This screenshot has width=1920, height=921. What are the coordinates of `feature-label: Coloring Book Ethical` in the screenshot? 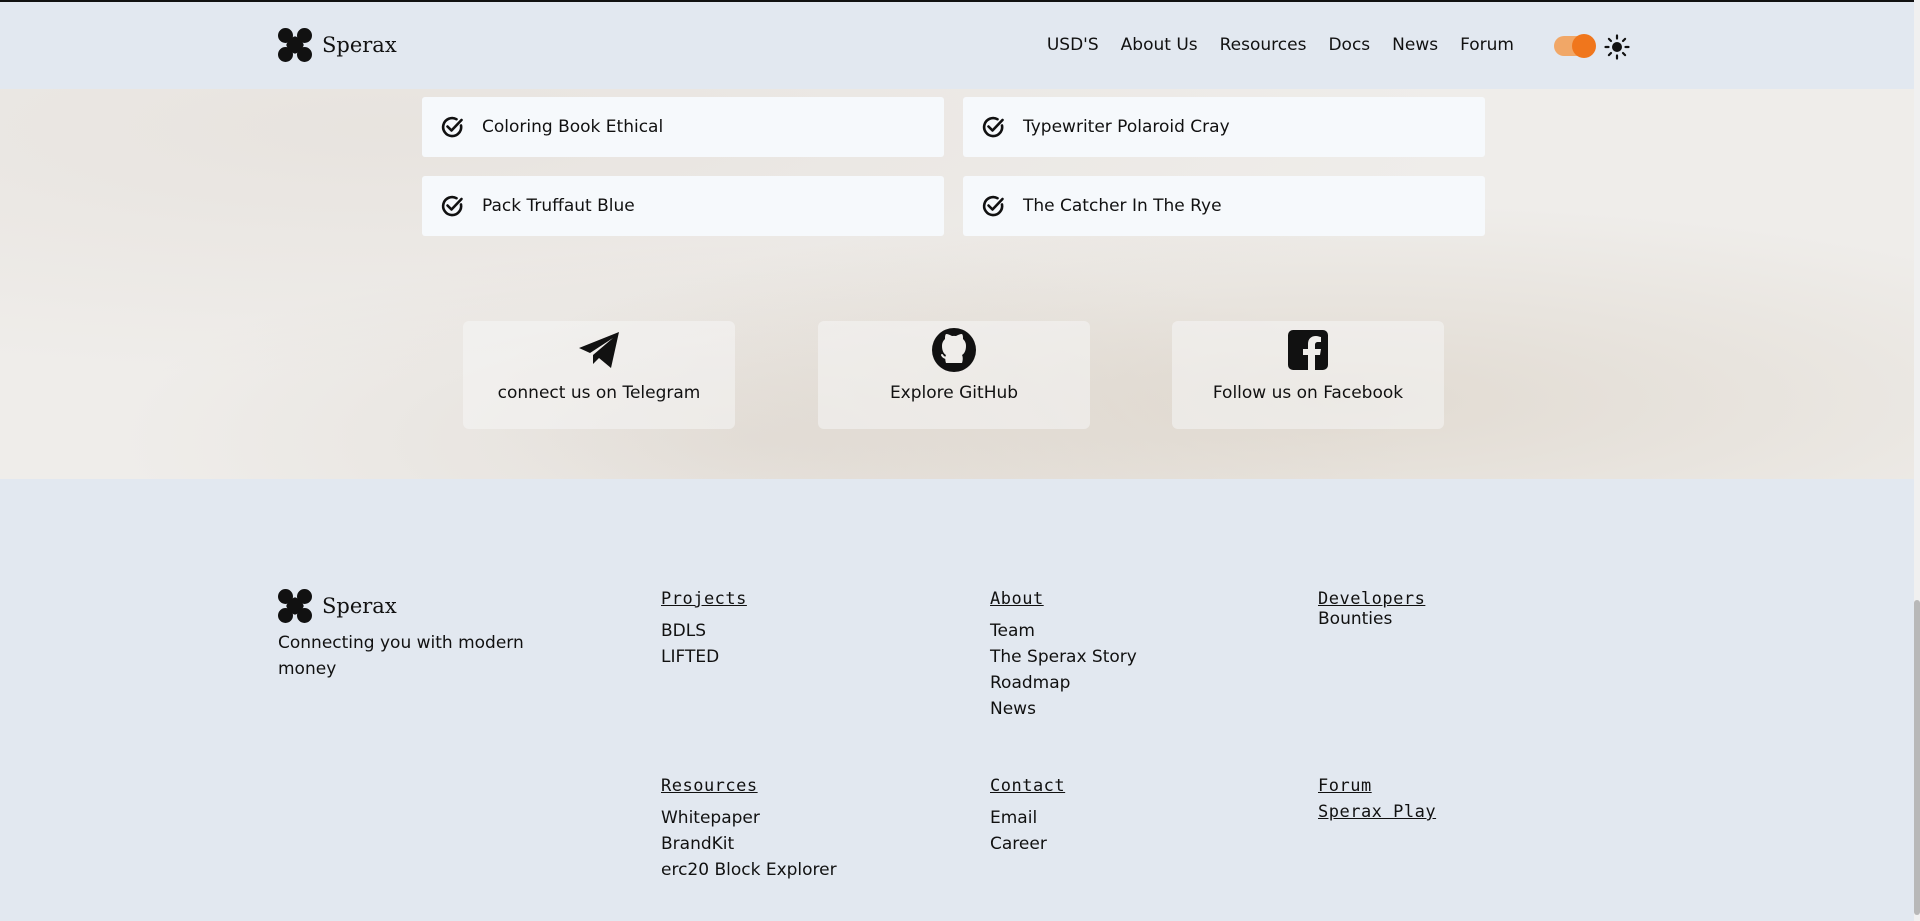 It's located at (573, 127).